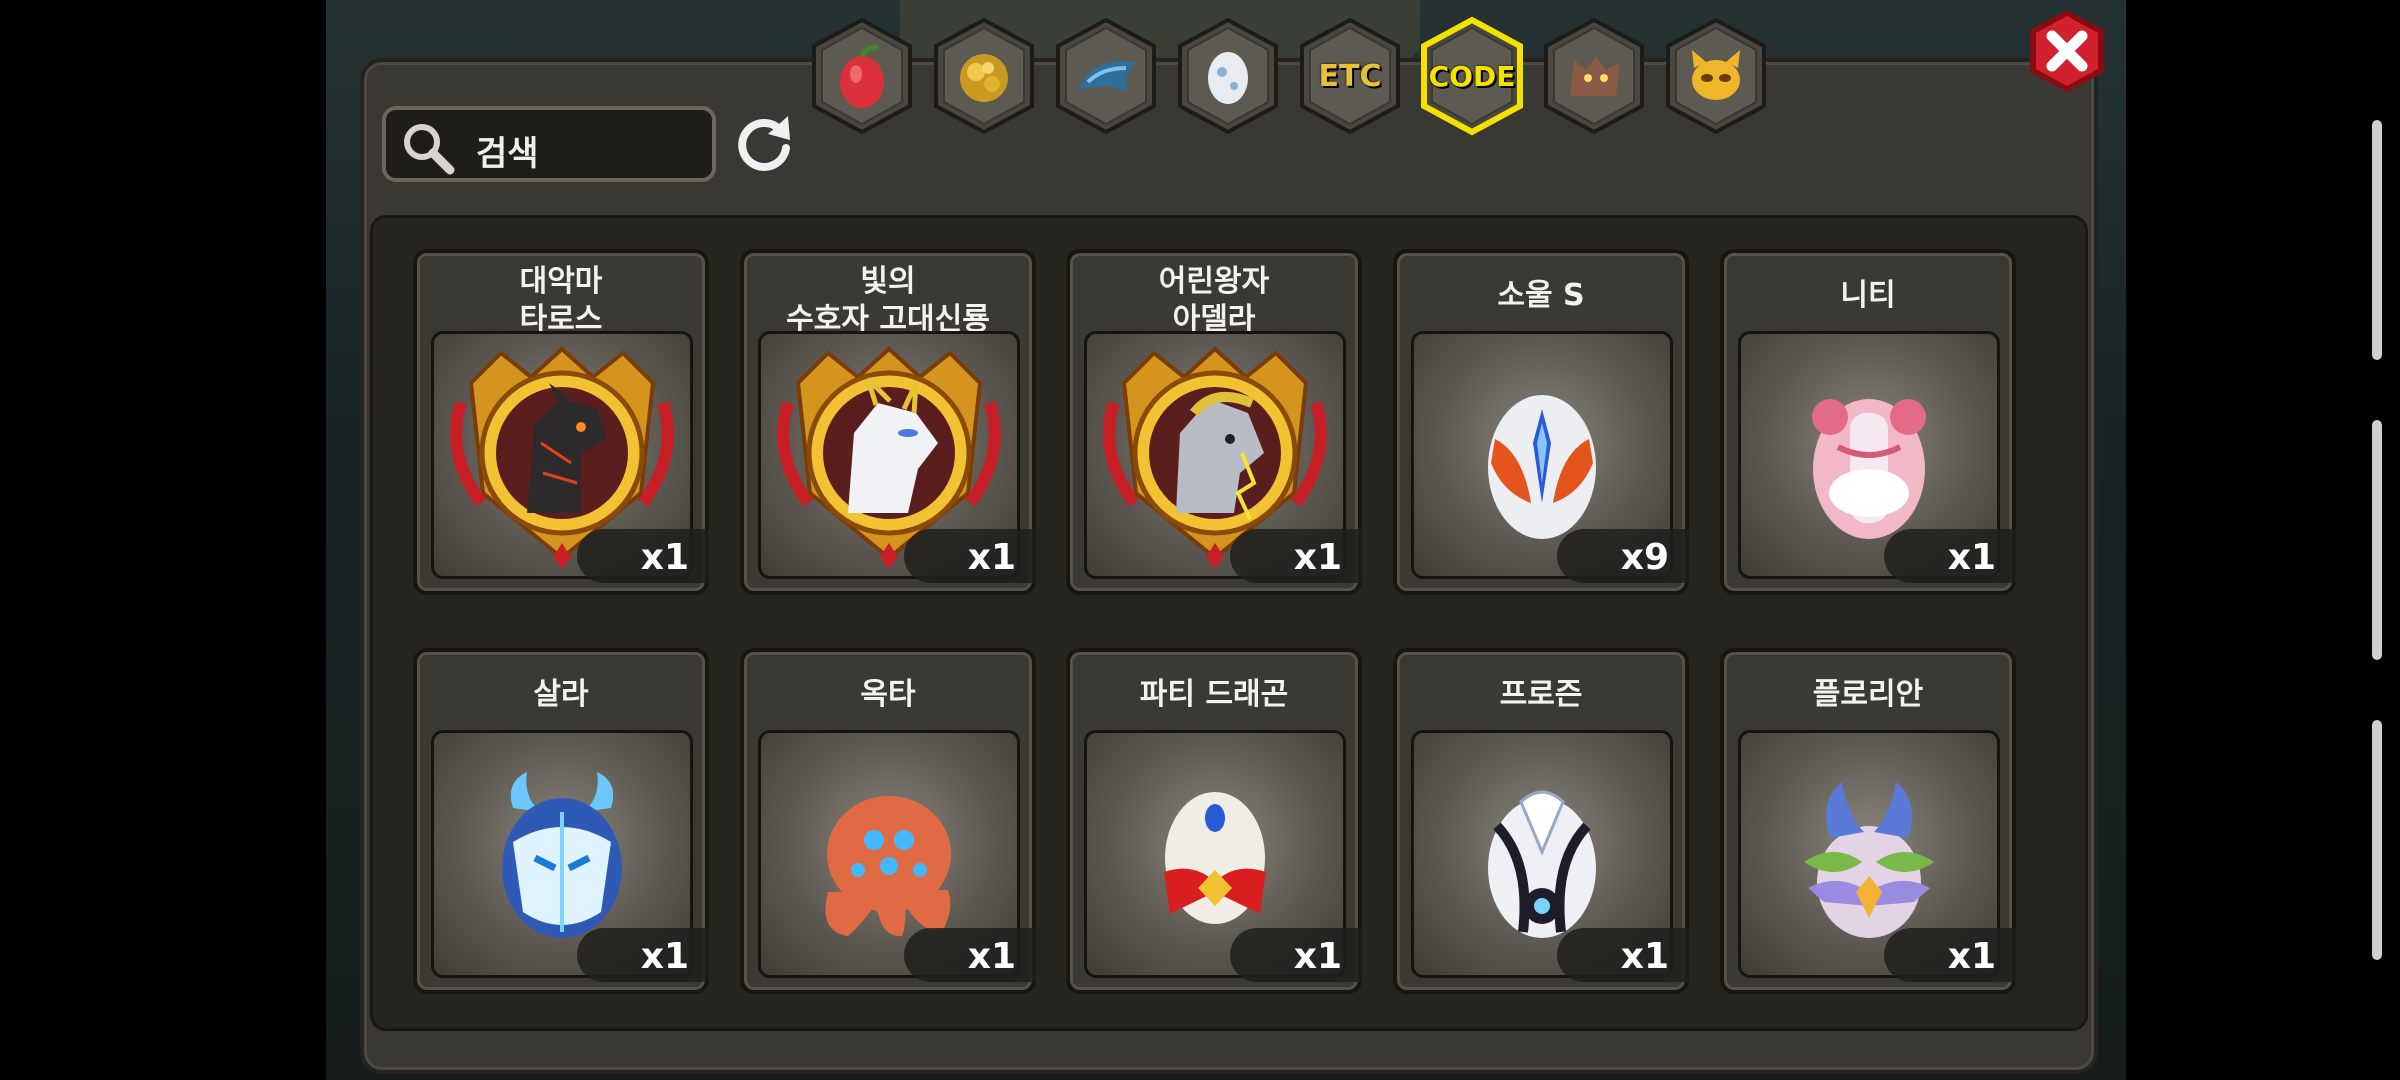  I want to click on item-card: 어린왕자 아델라 x1, so click(1214, 422).